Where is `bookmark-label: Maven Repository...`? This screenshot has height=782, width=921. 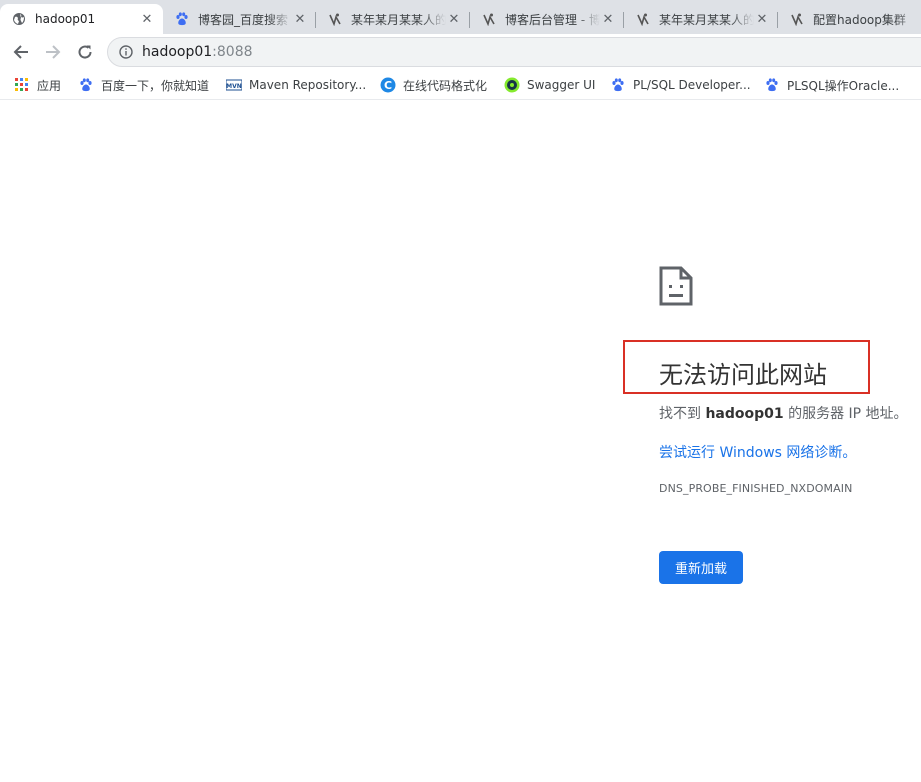 bookmark-label: Maven Repository... is located at coordinates (308, 85).